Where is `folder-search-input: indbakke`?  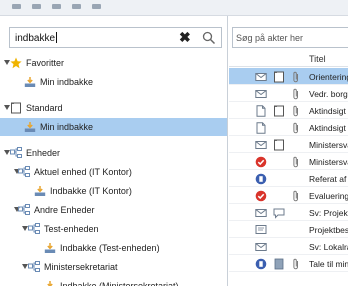
folder-search-input: indbakke is located at coordinates (36, 38).